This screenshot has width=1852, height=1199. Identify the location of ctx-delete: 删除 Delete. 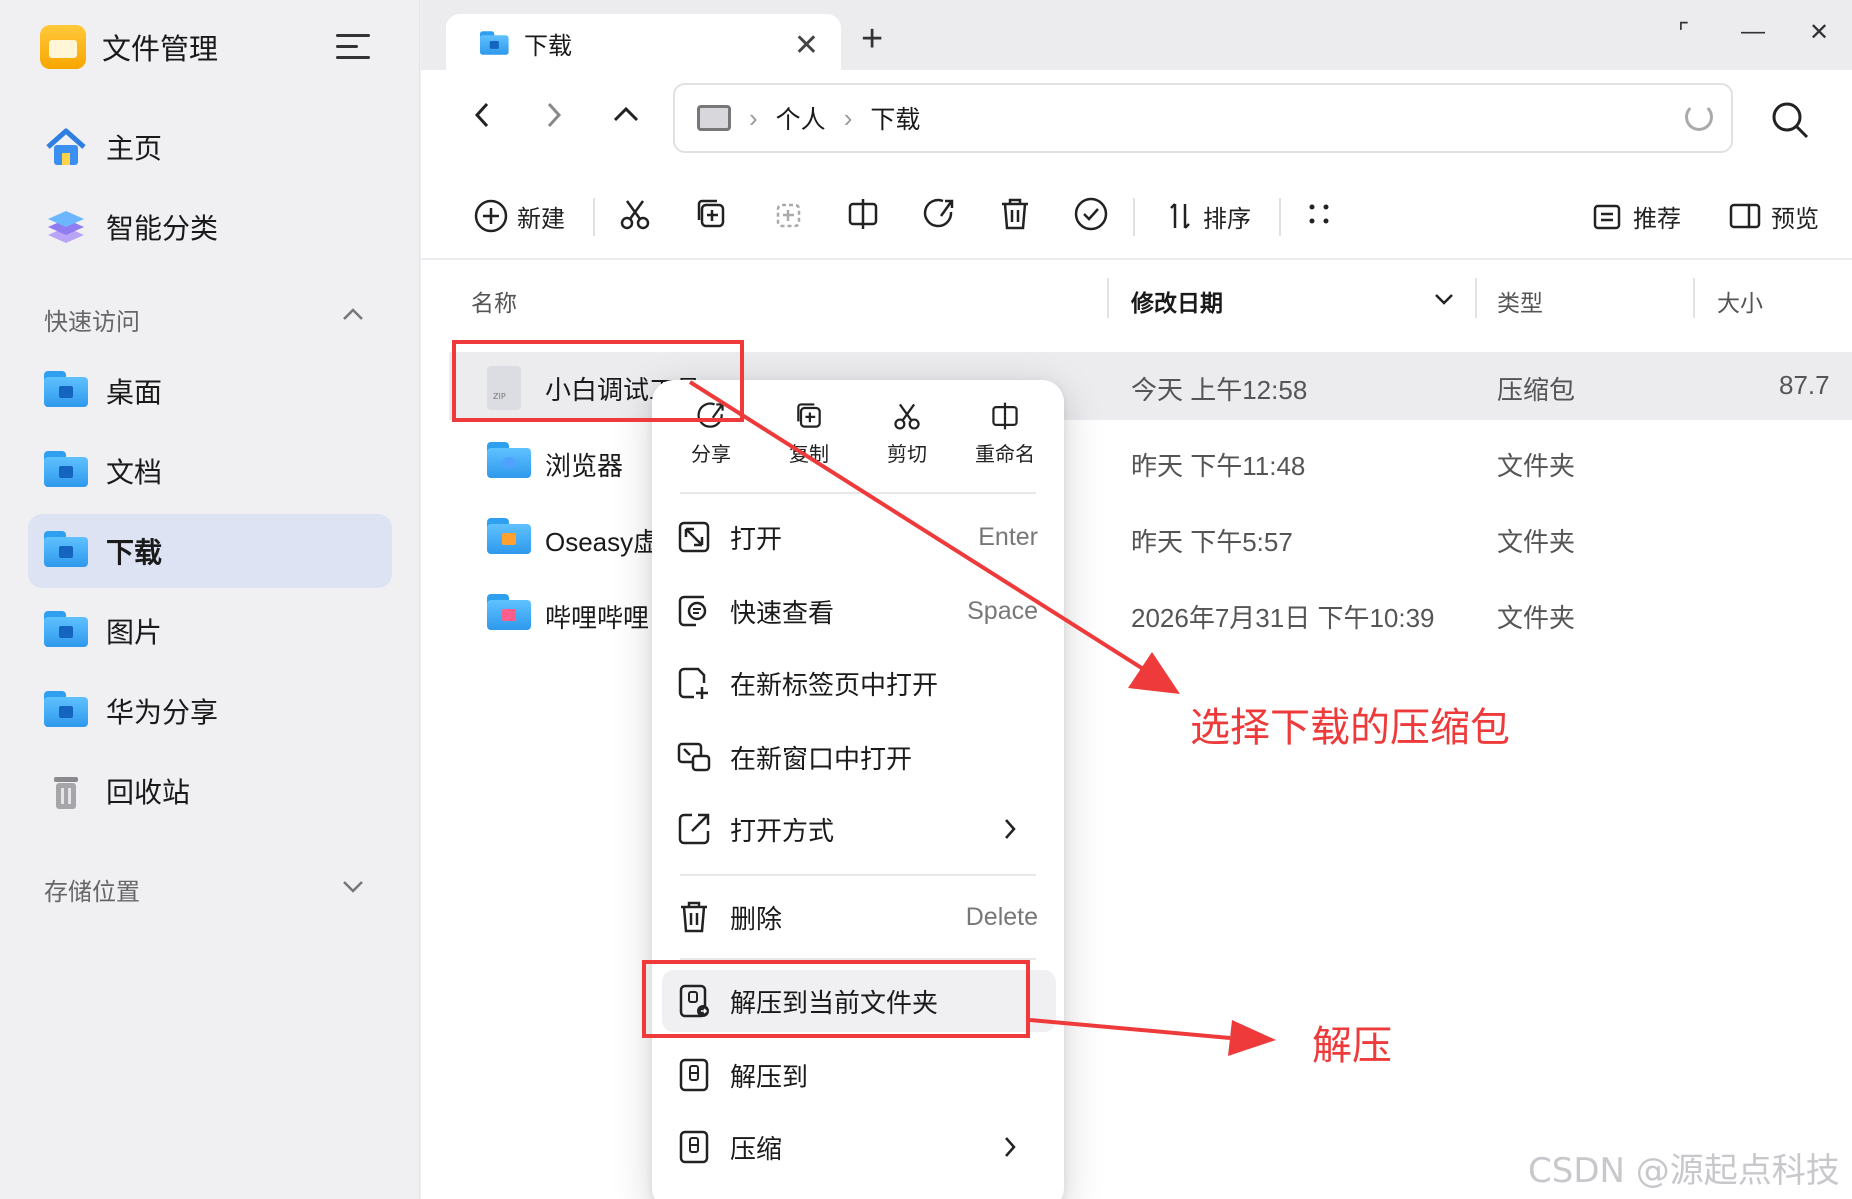
(861, 917).